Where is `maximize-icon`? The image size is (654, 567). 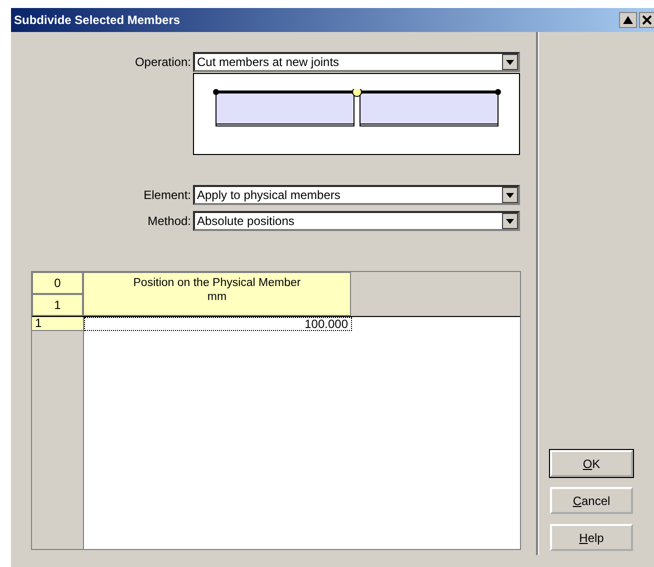
maximize-icon is located at coordinates (628, 20).